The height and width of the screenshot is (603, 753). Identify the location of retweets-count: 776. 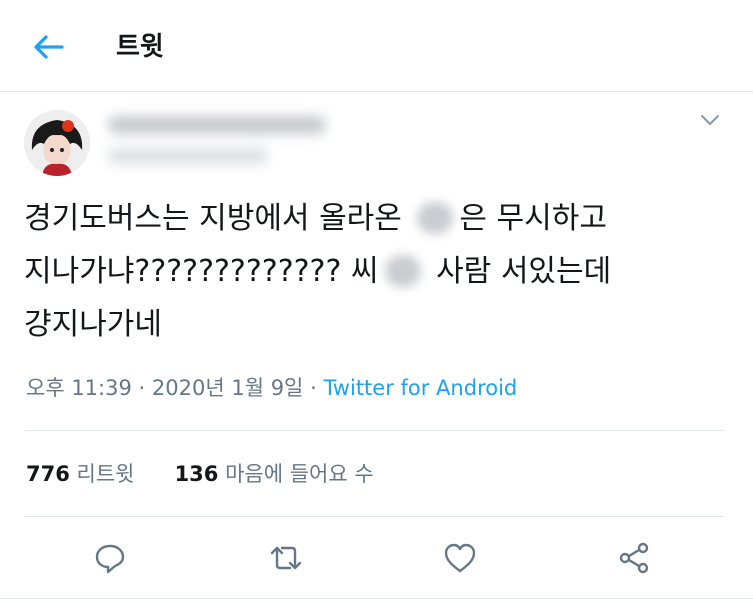
(48, 474).